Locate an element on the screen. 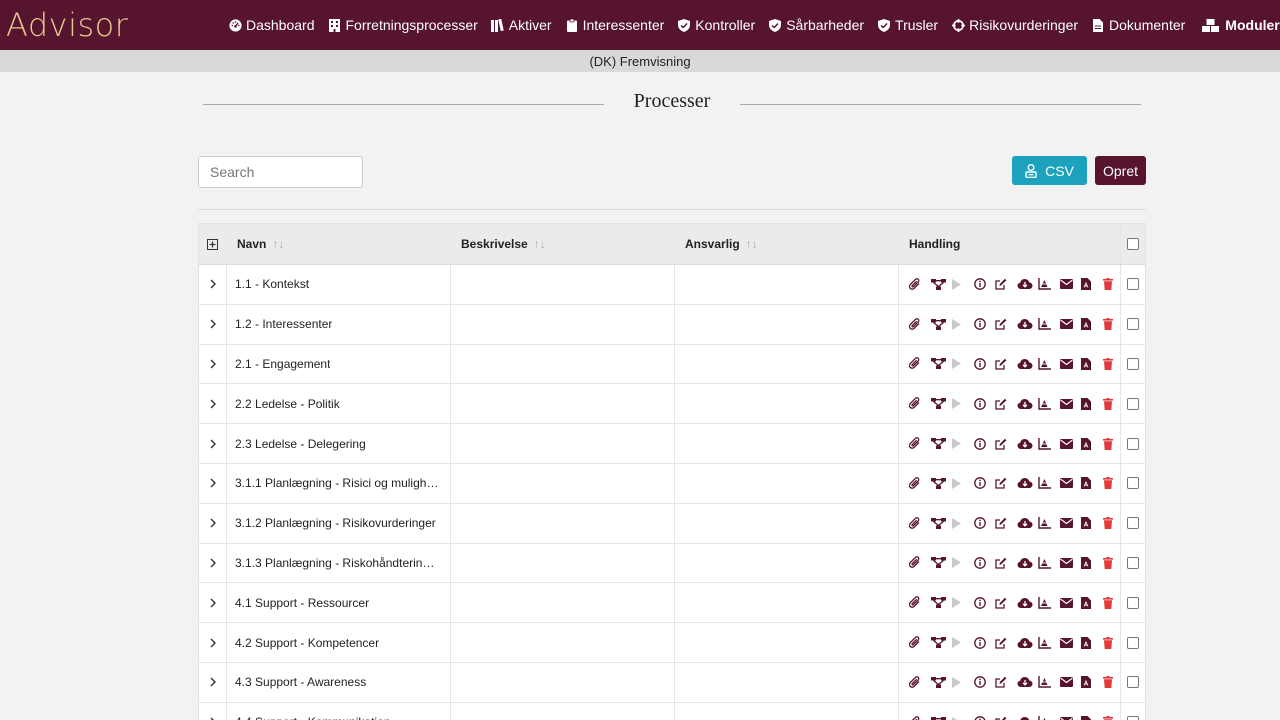  header-owner: Ansvarlig ↑↓ is located at coordinates (787, 244).